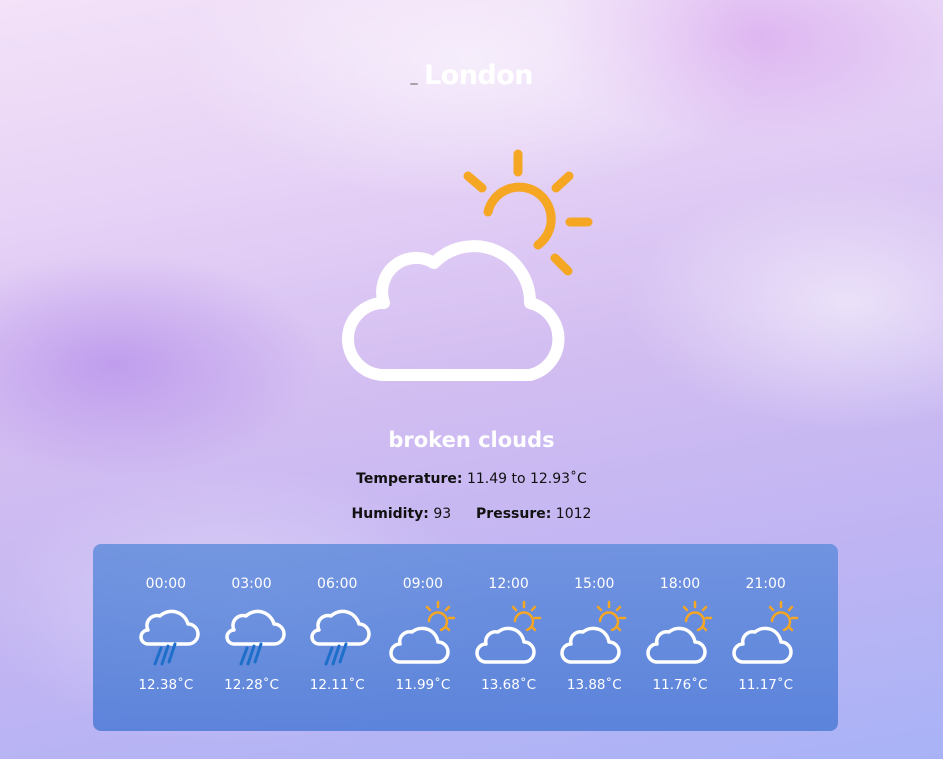  I want to click on forecast-item: 03:00 12.28˚C, so click(252, 634).